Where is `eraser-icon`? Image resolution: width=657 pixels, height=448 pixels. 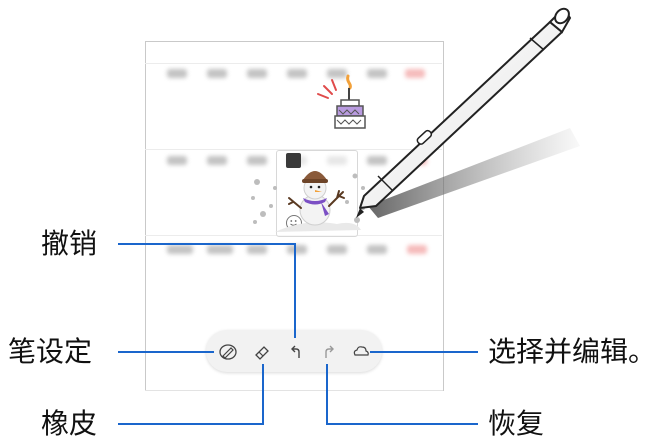
eraser-icon is located at coordinates (262, 353).